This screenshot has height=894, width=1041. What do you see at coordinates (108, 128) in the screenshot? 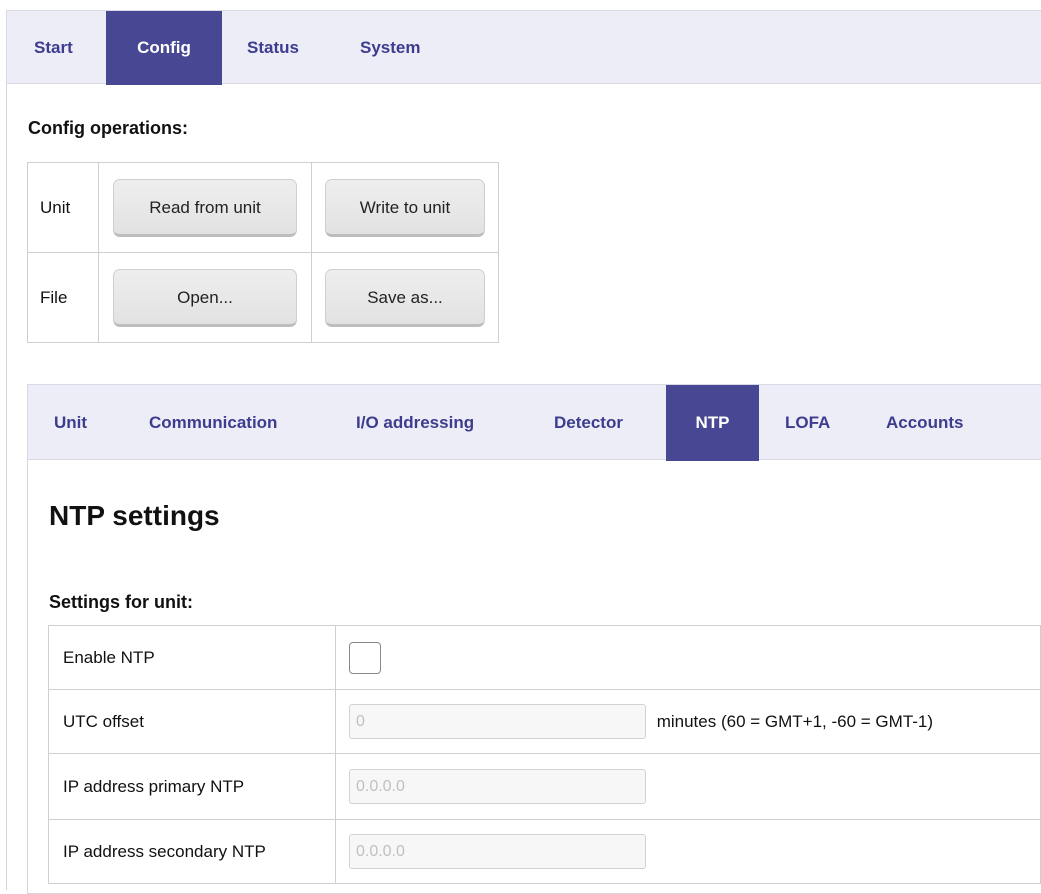
I see `config-operations-title: Config operations:` at bounding box center [108, 128].